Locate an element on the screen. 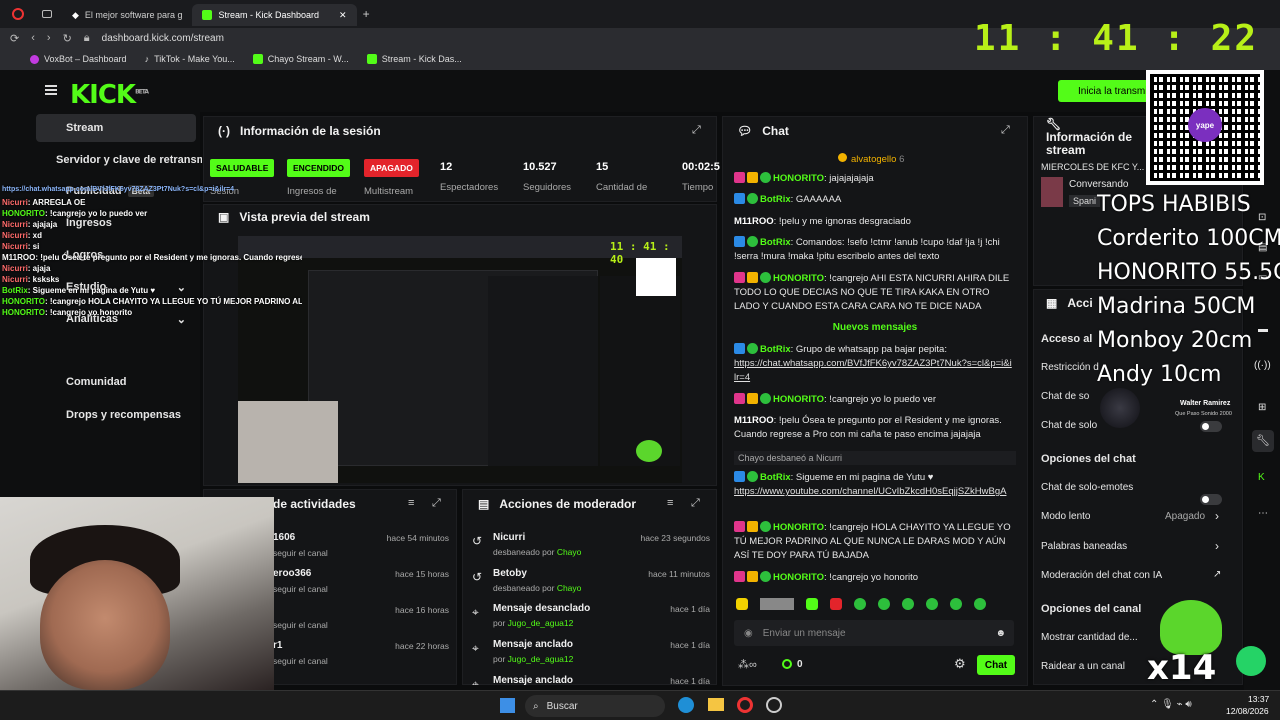  kick-logo: KICKBETA is located at coordinates (109, 95).